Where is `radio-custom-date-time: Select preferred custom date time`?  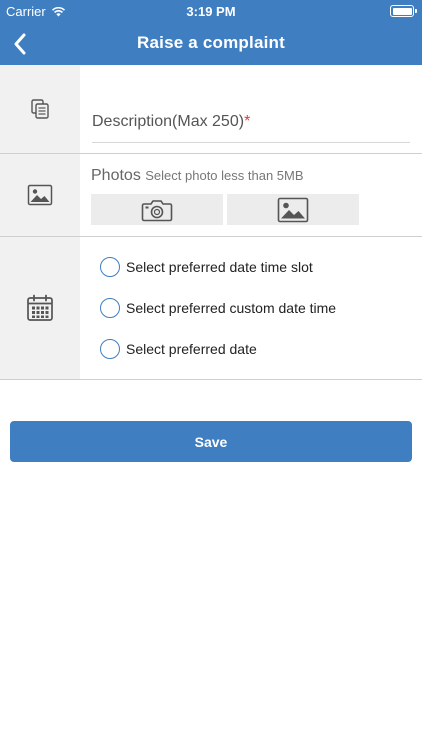 radio-custom-date-time: Select preferred custom date time is located at coordinates (218, 308).